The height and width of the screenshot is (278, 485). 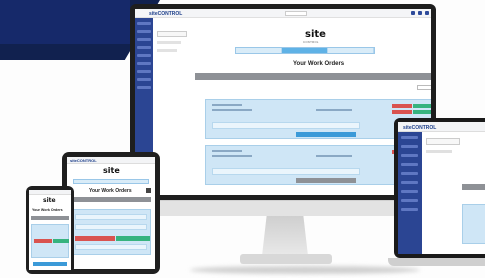 I want to click on phone-screen: site Your Work Orders, so click(x=50, y=230).